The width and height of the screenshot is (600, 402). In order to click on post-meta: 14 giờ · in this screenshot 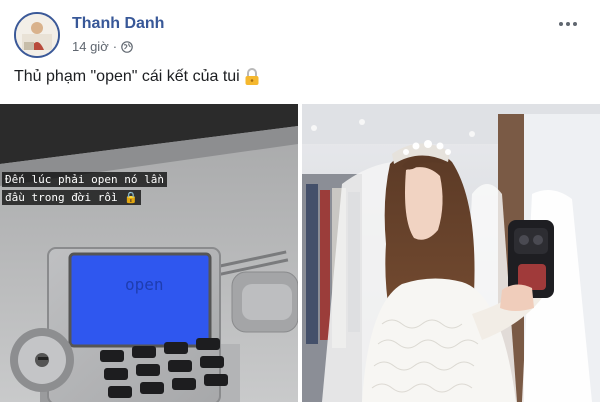, I will do `click(102, 46)`.